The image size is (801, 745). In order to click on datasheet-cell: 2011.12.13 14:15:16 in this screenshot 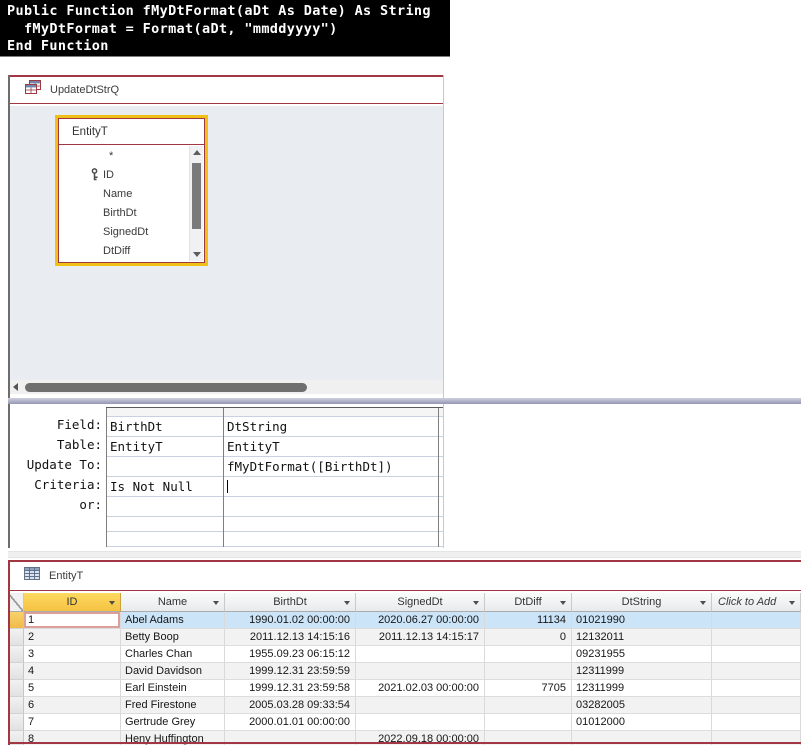, I will do `click(290, 637)`.